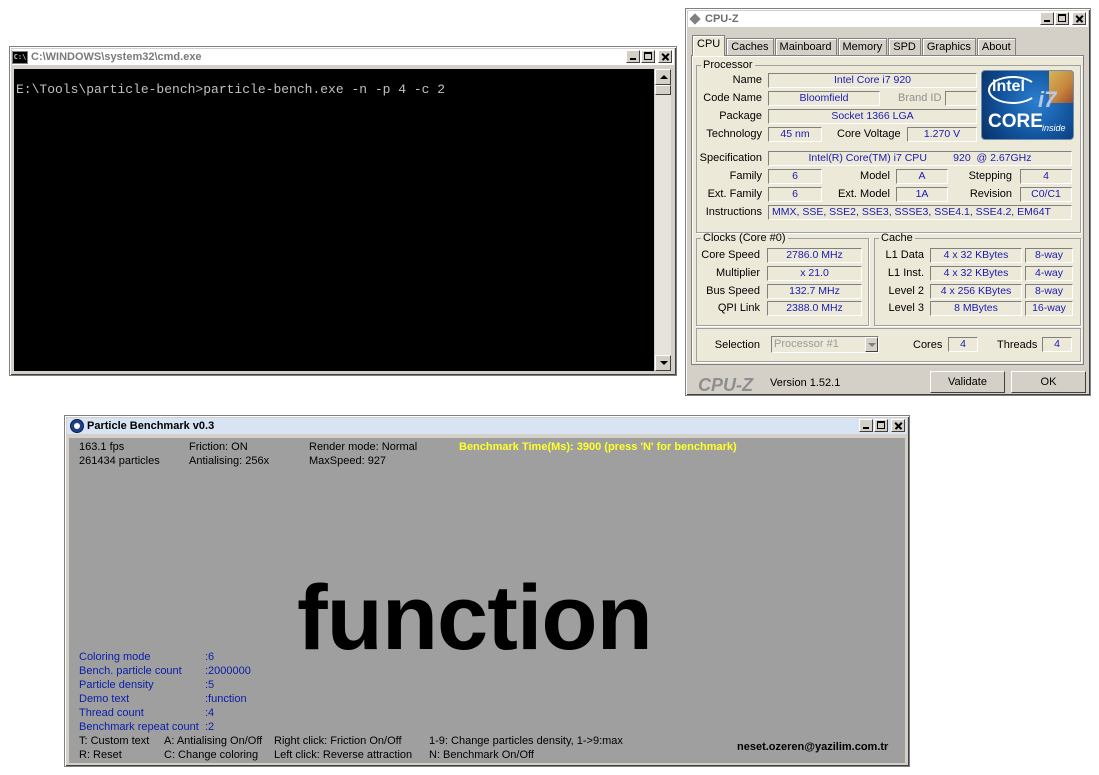  What do you see at coordinates (210, 713) in the screenshot?
I see `setting-value: :4` at bounding box center [210, 713].